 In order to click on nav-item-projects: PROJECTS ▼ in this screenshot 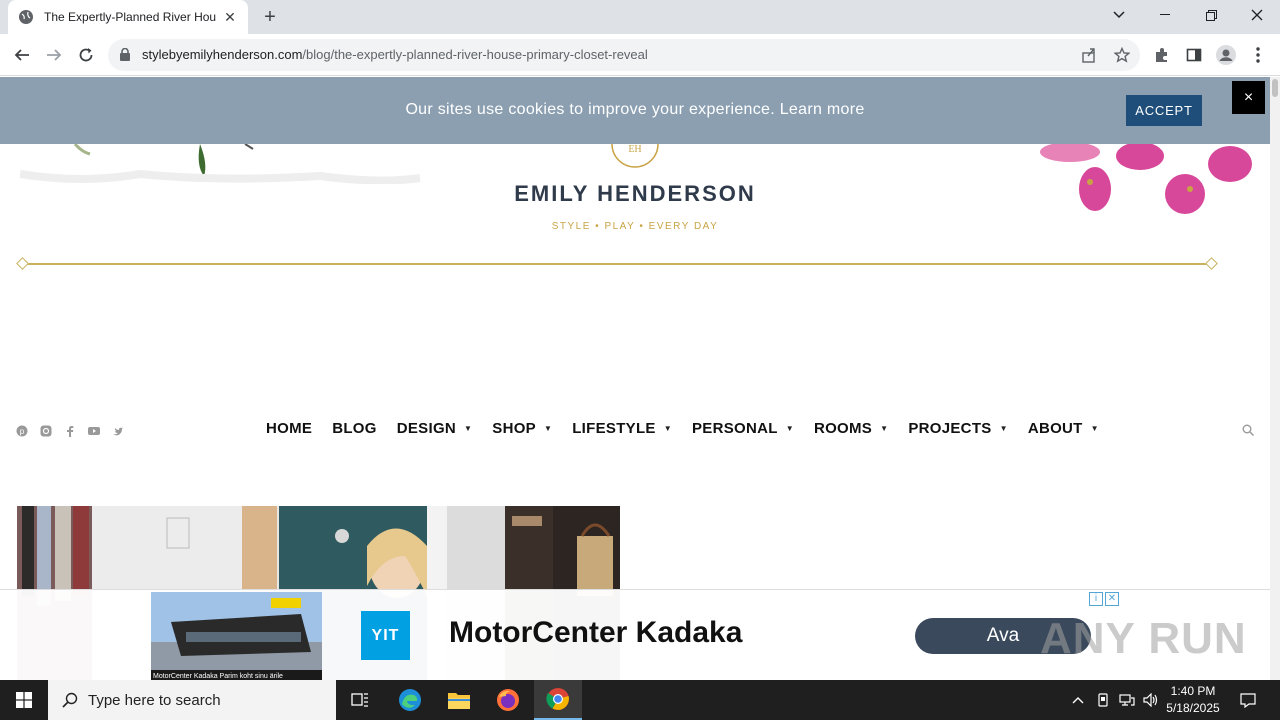, I will do `click(957, 428)`.